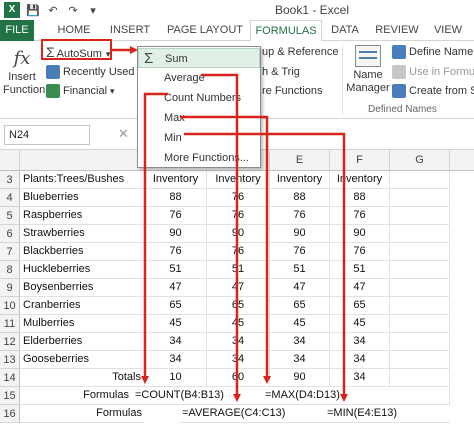 This screenshot has height=424, width=474. What do you see at coordinates (10, 324) in the screenshot?
I see `row-header: 11` at bounding box center [10, 324].